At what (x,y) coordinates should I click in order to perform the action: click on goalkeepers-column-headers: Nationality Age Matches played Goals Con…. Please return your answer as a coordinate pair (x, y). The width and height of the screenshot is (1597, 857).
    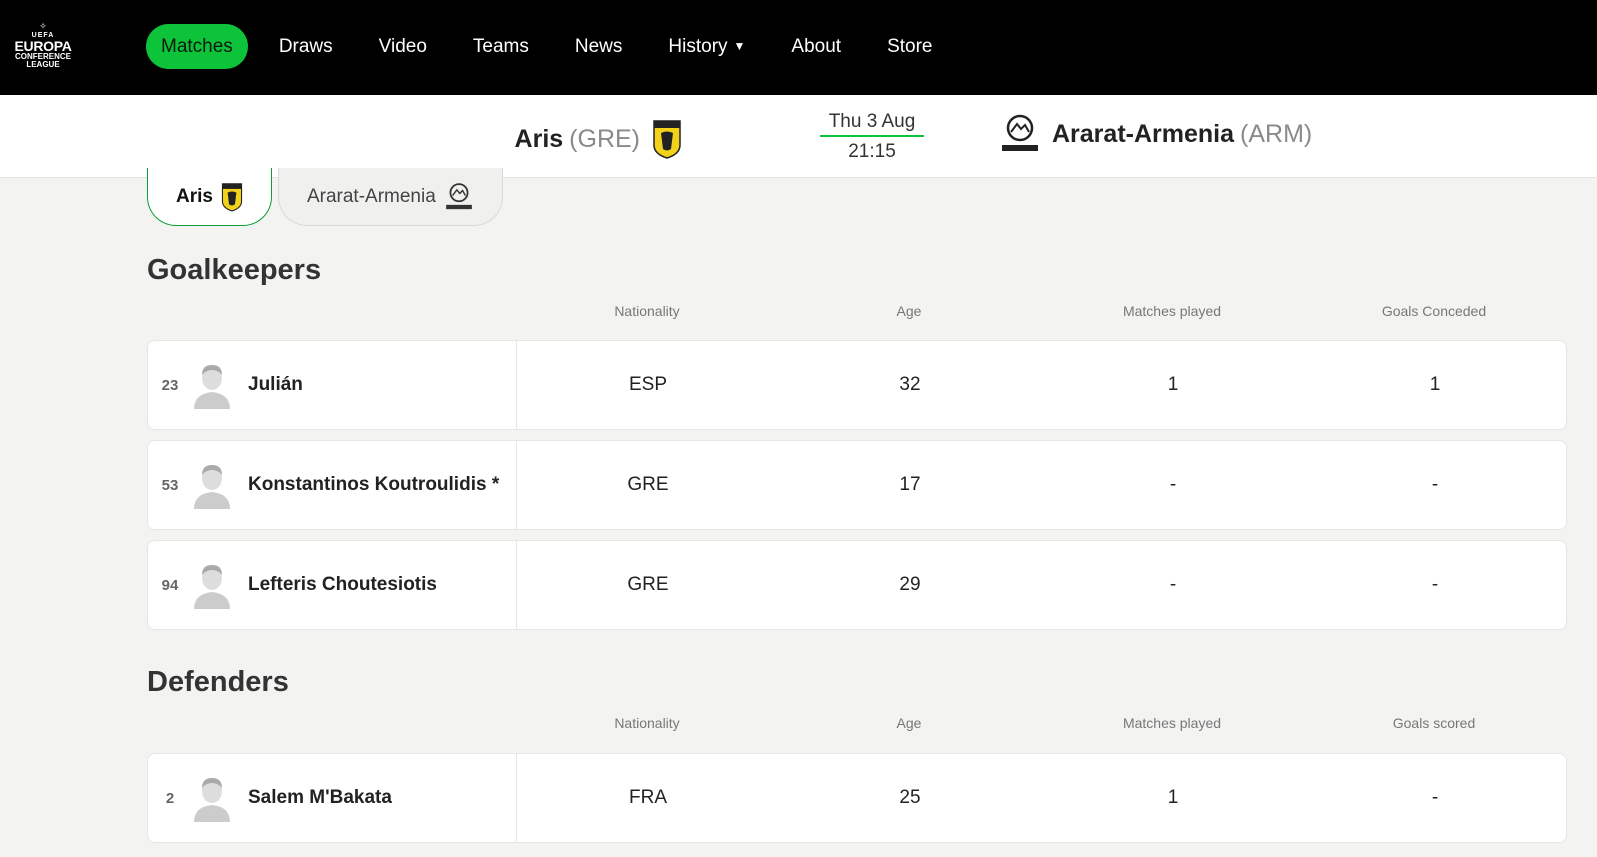
    Looking at the image, I should click on (857, 313).